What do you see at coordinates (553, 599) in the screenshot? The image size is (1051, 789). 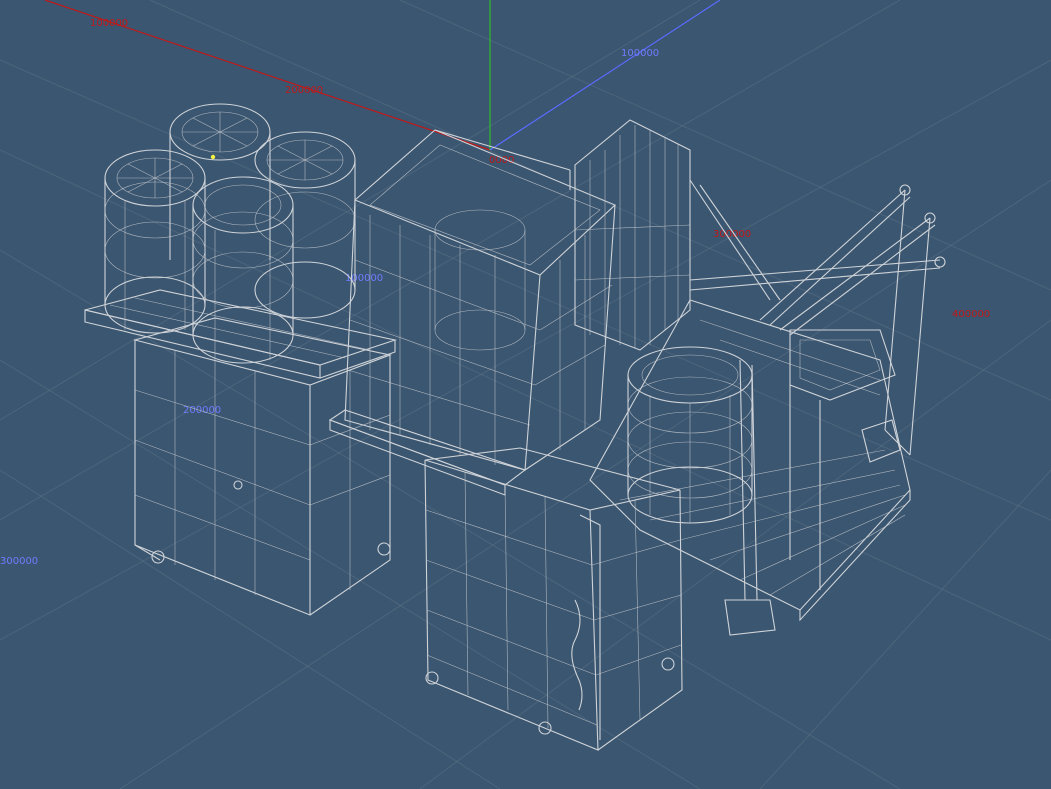 I see `container-cage-front` at bounding box center [553, 599].